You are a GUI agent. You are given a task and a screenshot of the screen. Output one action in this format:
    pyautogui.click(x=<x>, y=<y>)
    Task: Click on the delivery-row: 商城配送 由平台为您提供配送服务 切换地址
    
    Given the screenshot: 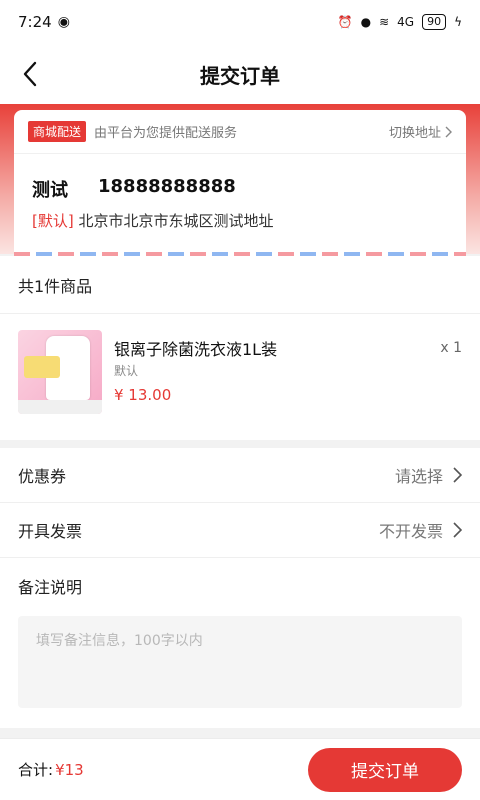 What is the action you would take?
    pyautogui.click(x=240, y=132)
    